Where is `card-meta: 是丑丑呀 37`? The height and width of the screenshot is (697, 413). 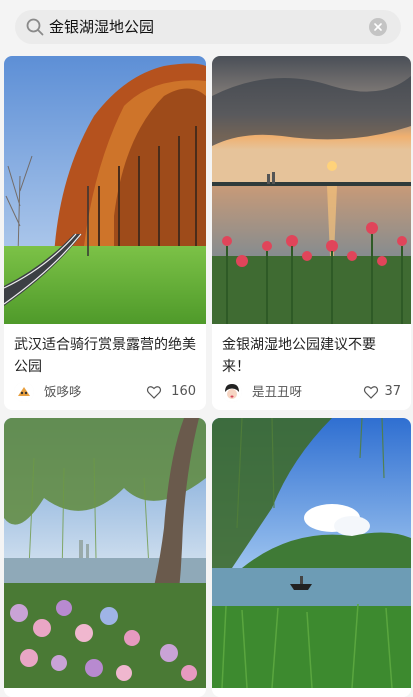 card-meta: 是丑丑呀 37 is located at coordinates (311, 393).